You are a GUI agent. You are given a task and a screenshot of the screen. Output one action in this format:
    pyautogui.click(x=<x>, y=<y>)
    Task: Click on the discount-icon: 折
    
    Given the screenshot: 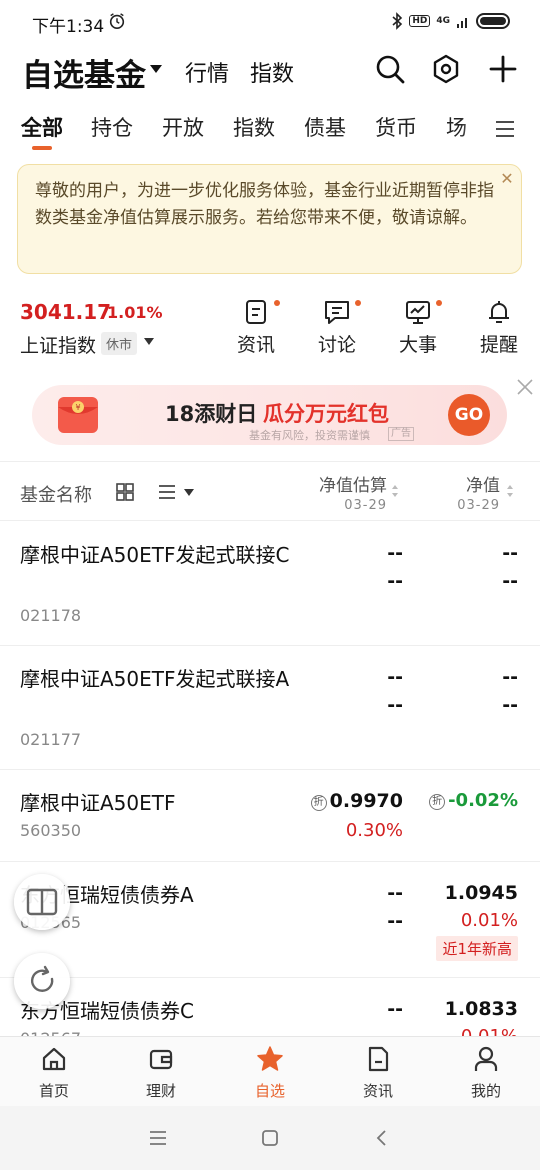 What is the action you would take?
    pyautogui.click(x=437, y=802)
    